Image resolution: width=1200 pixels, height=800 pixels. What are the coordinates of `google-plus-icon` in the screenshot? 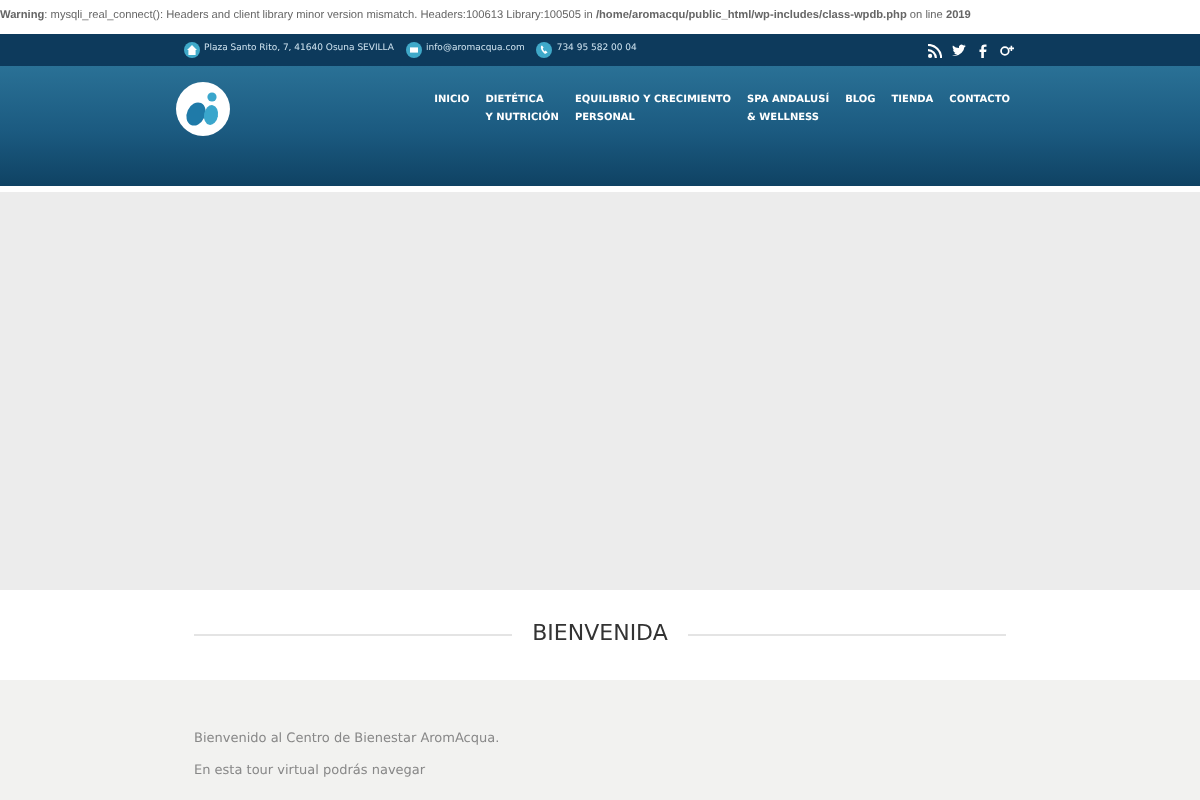 It's located at (1007, 50).